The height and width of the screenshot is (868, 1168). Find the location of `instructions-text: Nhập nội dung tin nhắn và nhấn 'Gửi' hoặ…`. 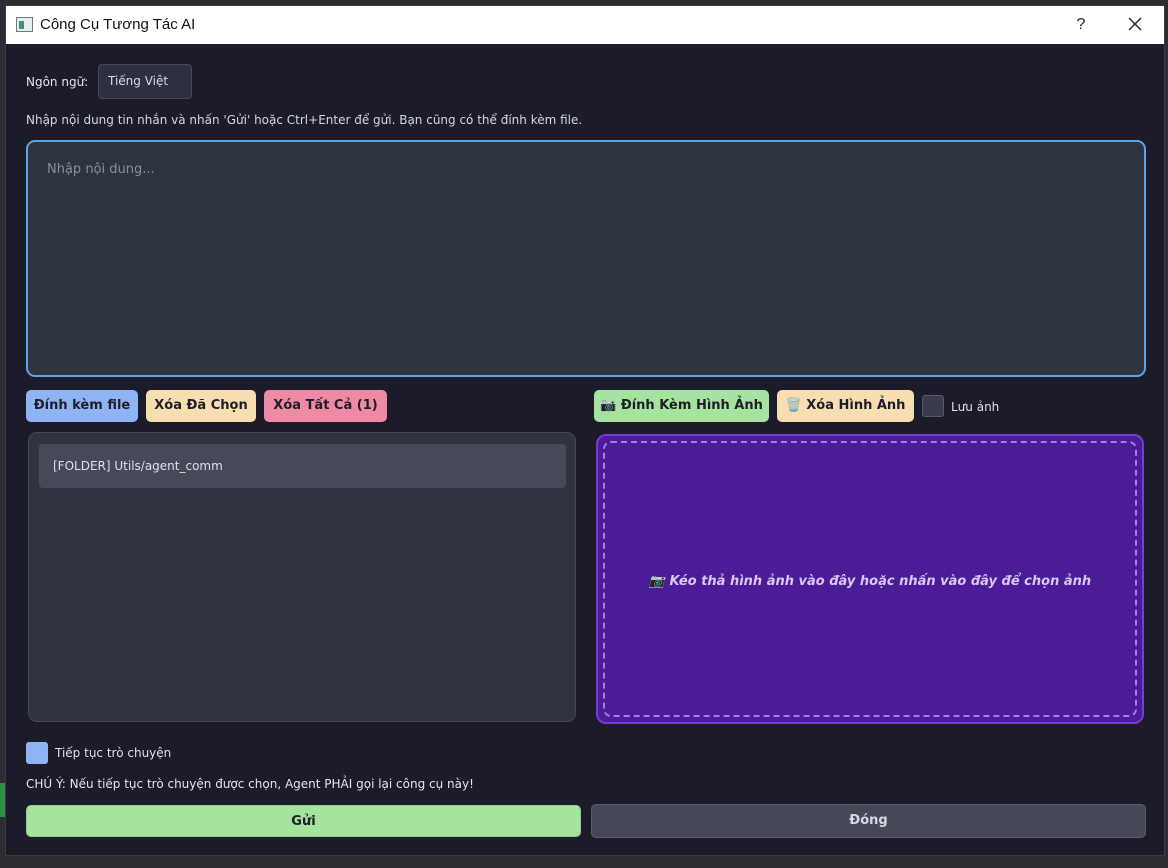

instructions-text: Nhập nội dung tin nhắn và nhấn 'Gửi' hoặ… is located at coordinates (304, 120).